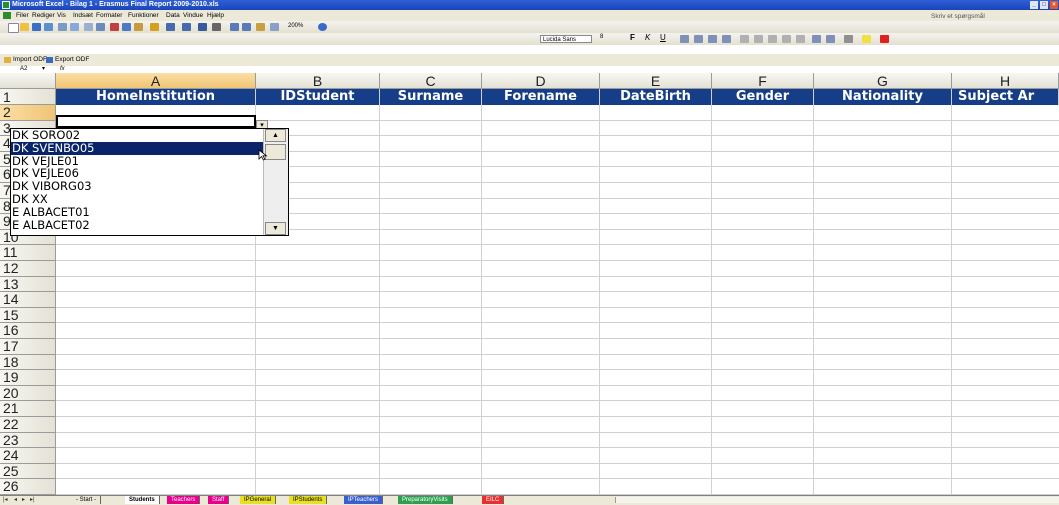 The height and width of the screenshot is (505, 1059). What do you see at coordinates (170, 27) in the screenshot?
I see `undo-icon` at bounding box center [170, 27].